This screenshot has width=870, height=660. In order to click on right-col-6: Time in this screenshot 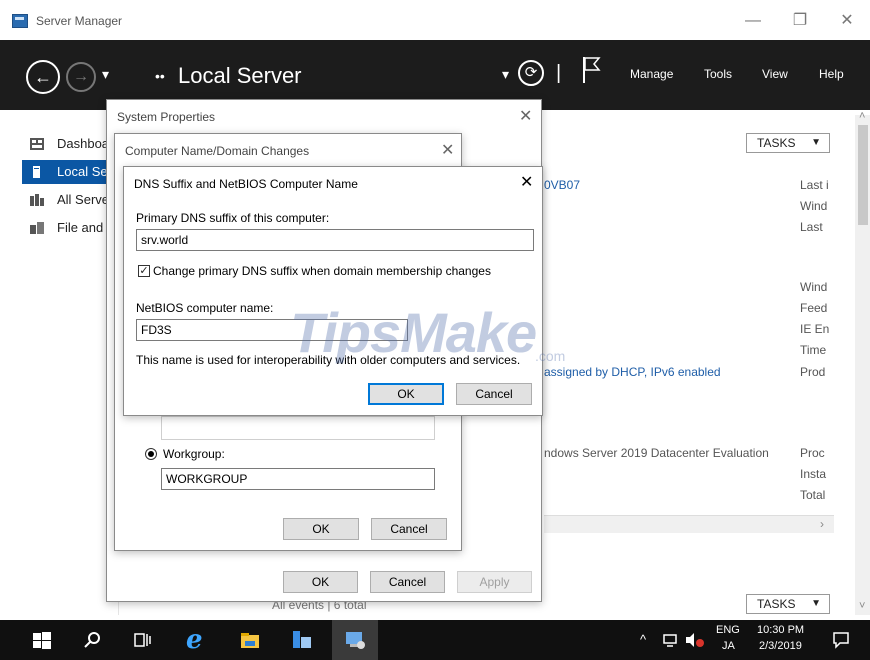, I will do `click(813, 350)`.